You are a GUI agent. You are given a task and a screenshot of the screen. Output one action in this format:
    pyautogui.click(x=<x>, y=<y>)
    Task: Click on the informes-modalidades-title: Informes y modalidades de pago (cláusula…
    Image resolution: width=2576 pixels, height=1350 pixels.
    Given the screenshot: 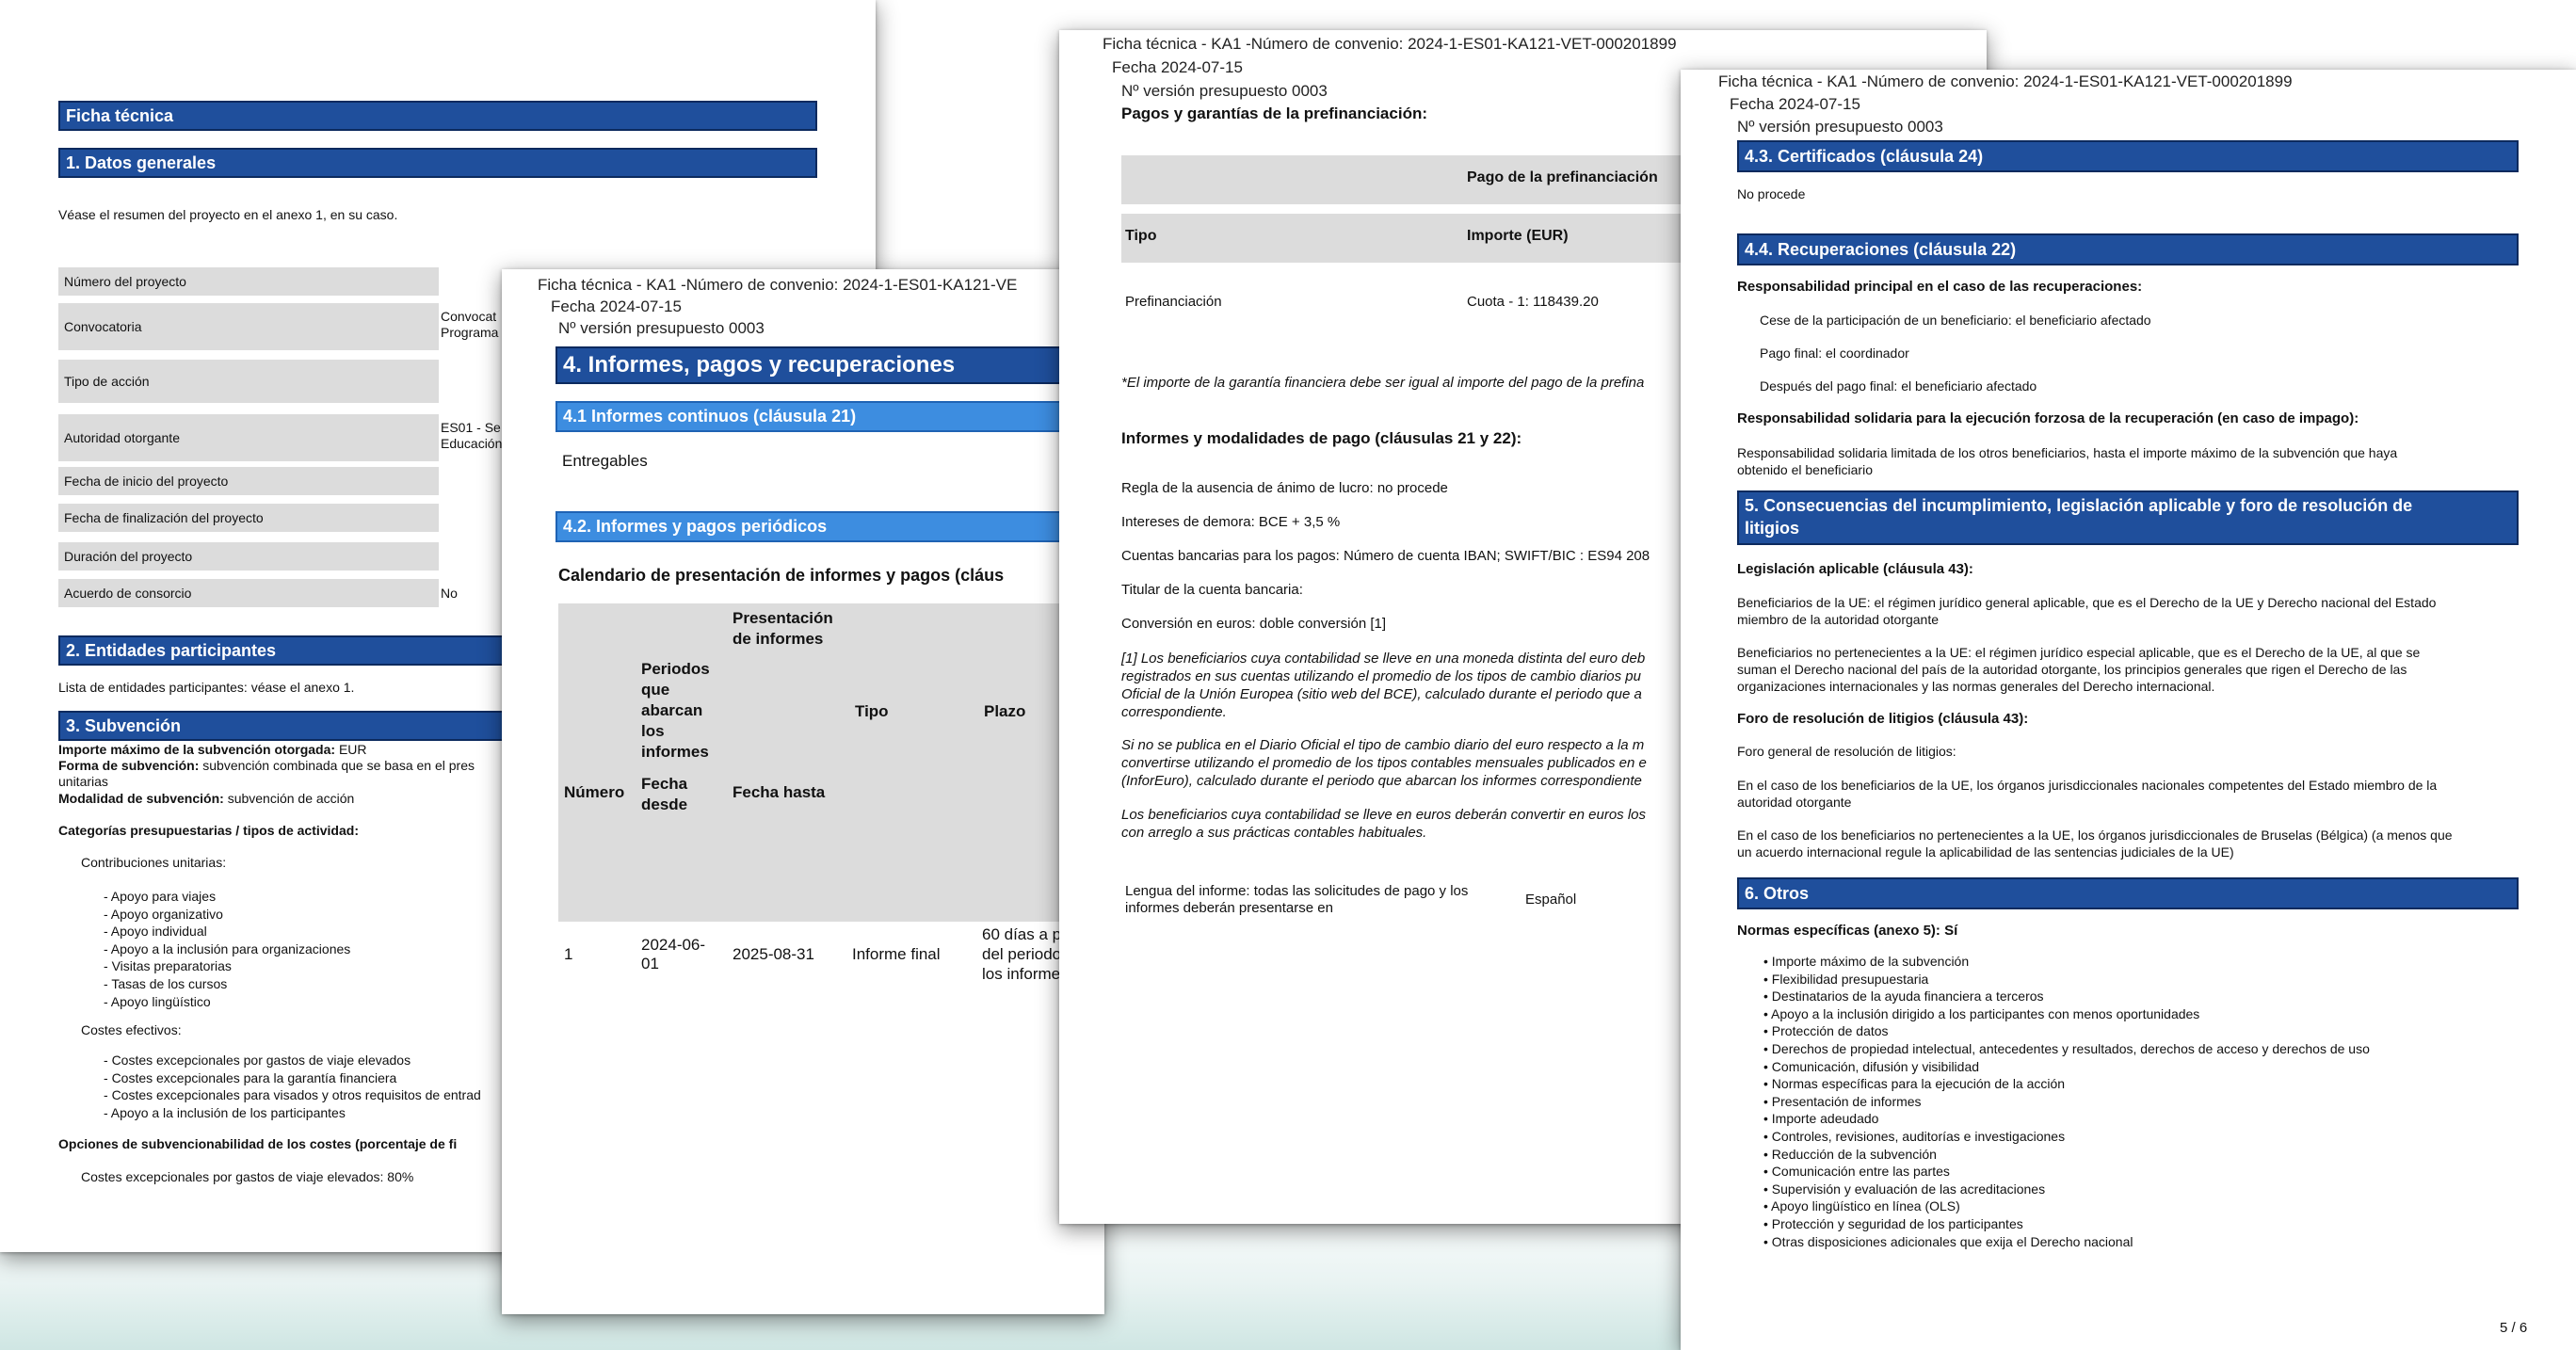 What is the action you would take?
    pyautogui.click(x=1321, y=438)
    